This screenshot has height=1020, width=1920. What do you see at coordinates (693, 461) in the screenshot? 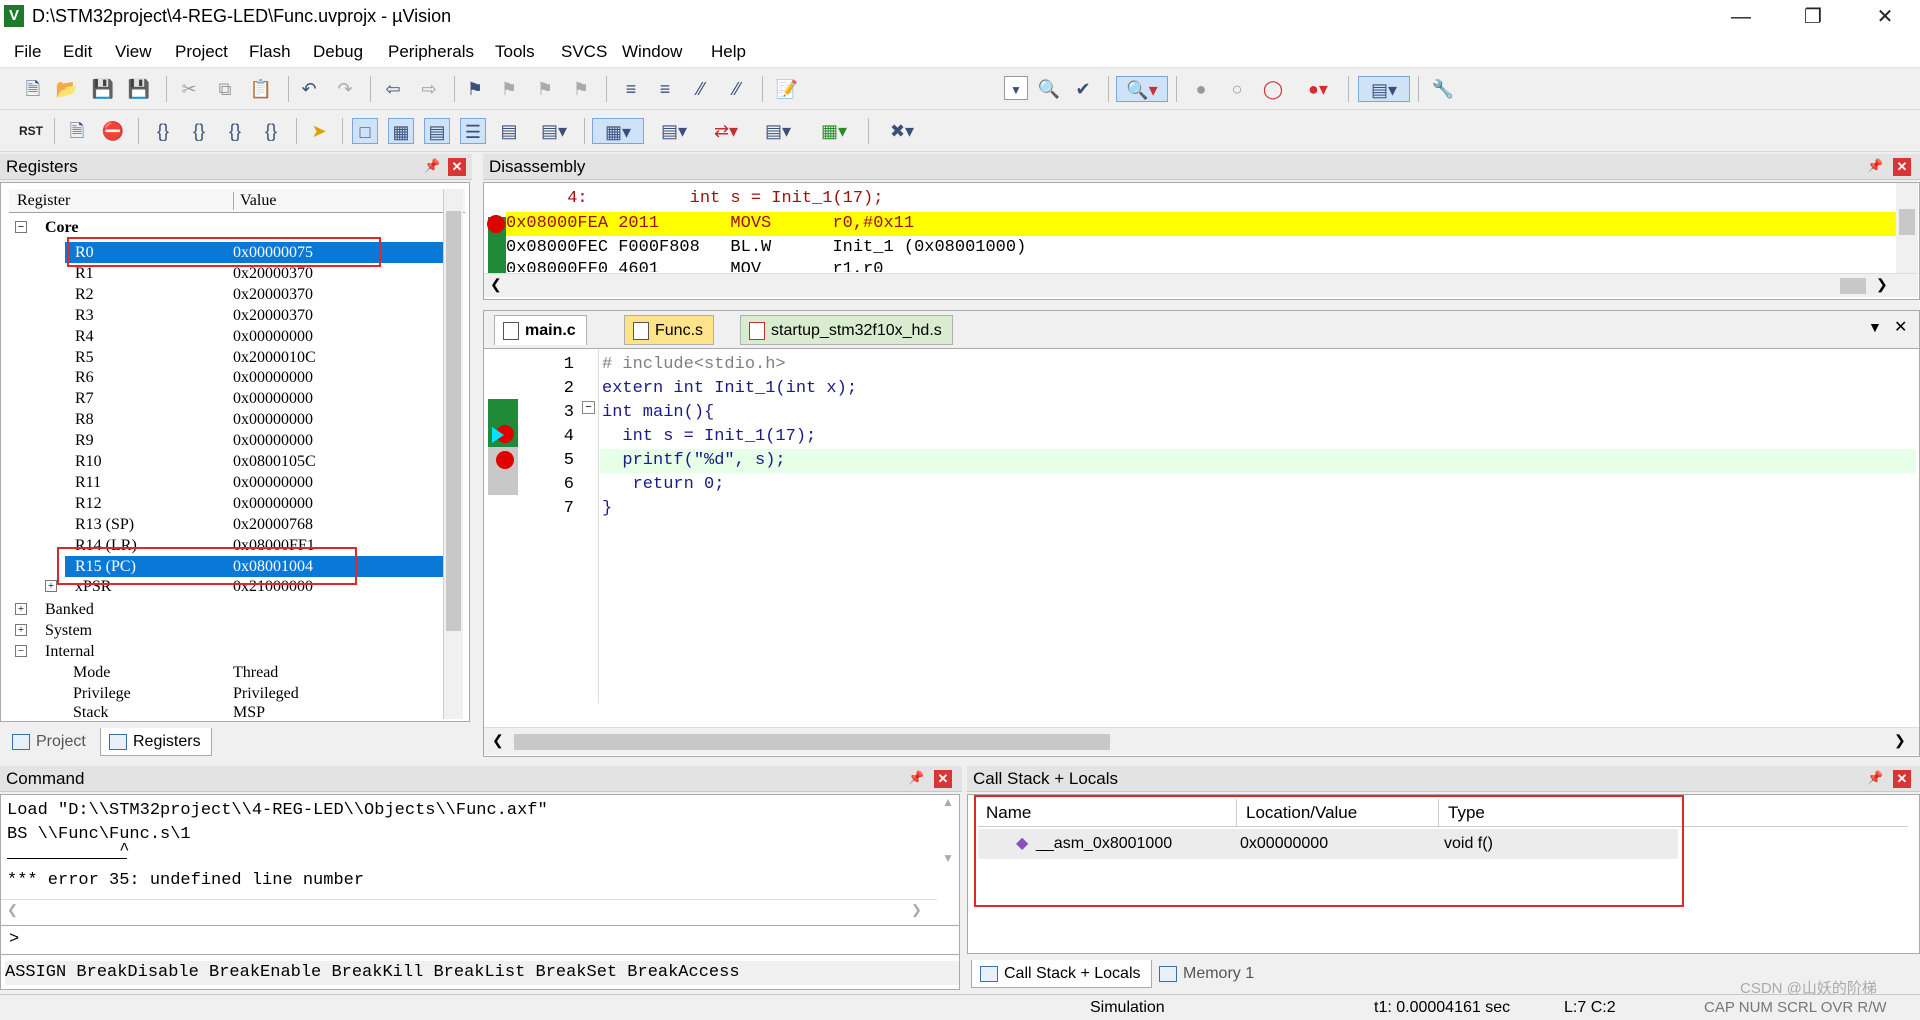
I see `code-line: printf("%d", s);` at bounding box center [693, 461].